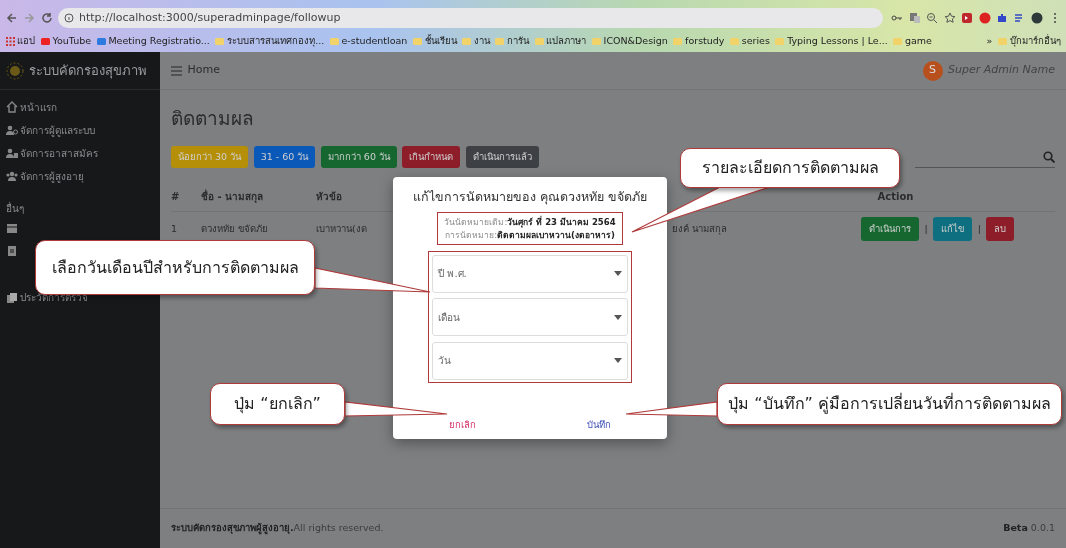 The image size is (1066, 548). Describe the element at coordinates (374, 41) in the screenshot. I see `bookmark-link: e-studentloan` at that location.